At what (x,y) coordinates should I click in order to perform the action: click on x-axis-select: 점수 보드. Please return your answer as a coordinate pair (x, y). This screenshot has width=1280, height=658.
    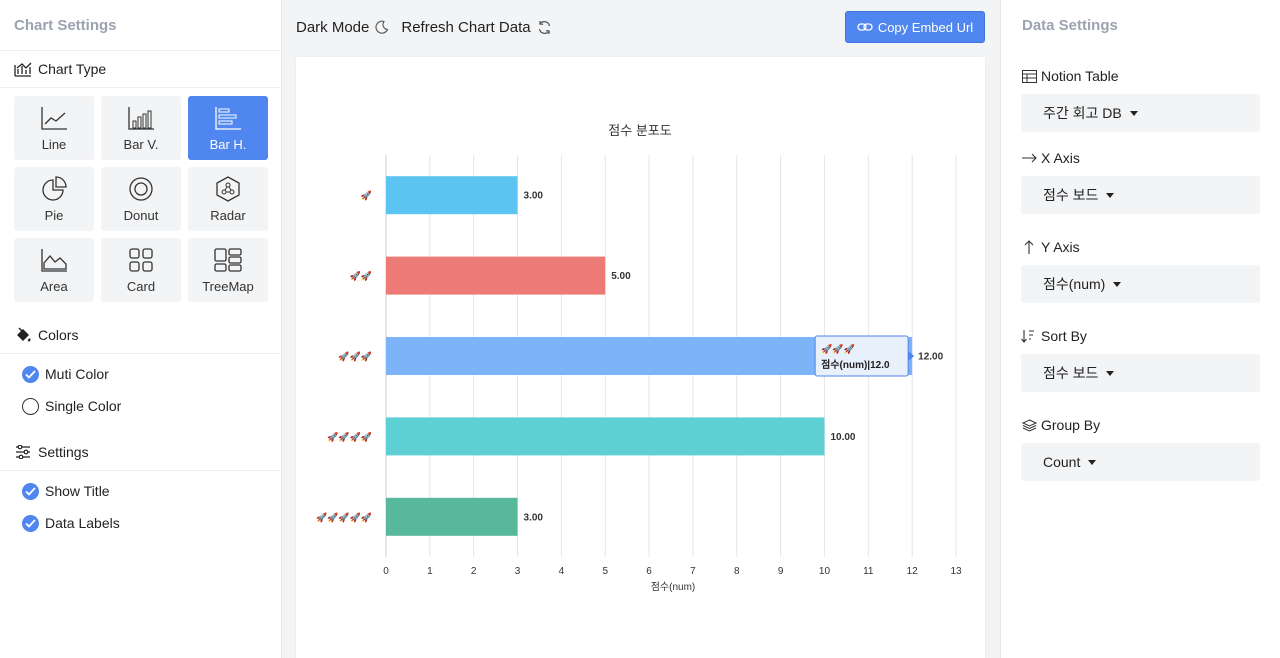
    Looking at the image, I should click on (1140, 195).